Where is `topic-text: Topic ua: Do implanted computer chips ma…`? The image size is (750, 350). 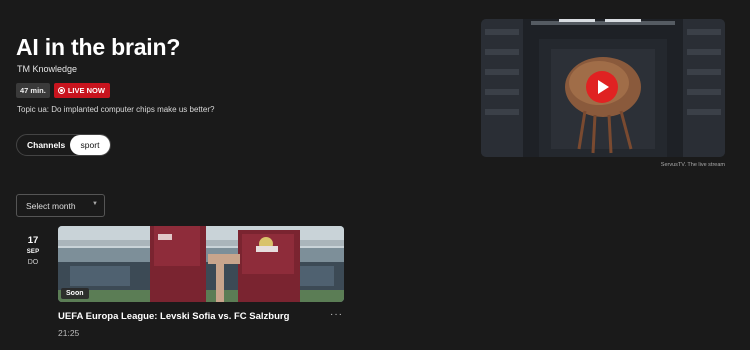 topic-text: Topic ua: Do implanted computer chips ma… is located at coordinates (116, 109).